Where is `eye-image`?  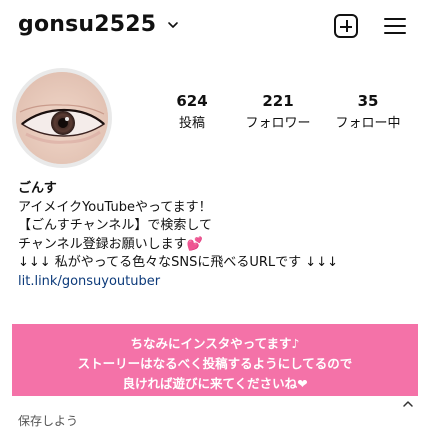
eye-image is located at coordinates (62, 118).